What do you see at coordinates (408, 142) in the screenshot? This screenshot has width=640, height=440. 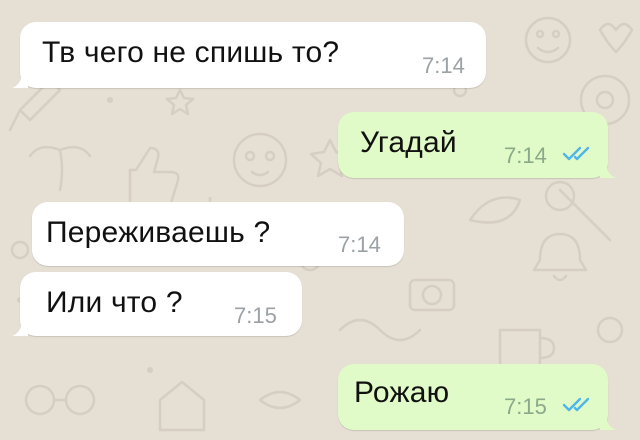 I see `message-text: Угадай` at bounding box center [408, 142].